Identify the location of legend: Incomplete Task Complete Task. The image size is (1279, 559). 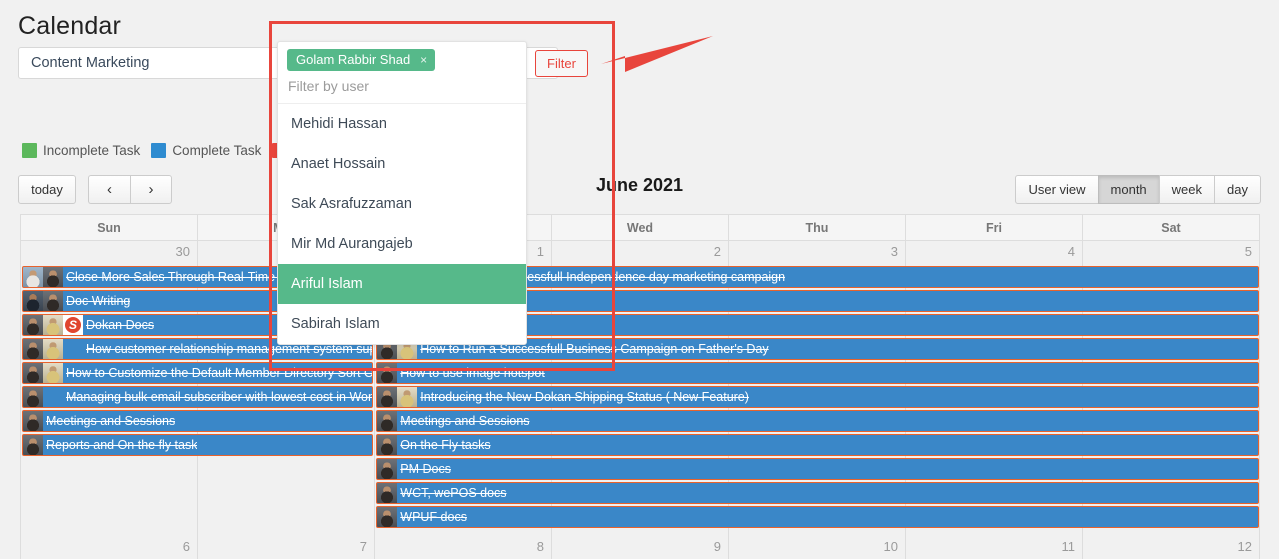
(163, 150).